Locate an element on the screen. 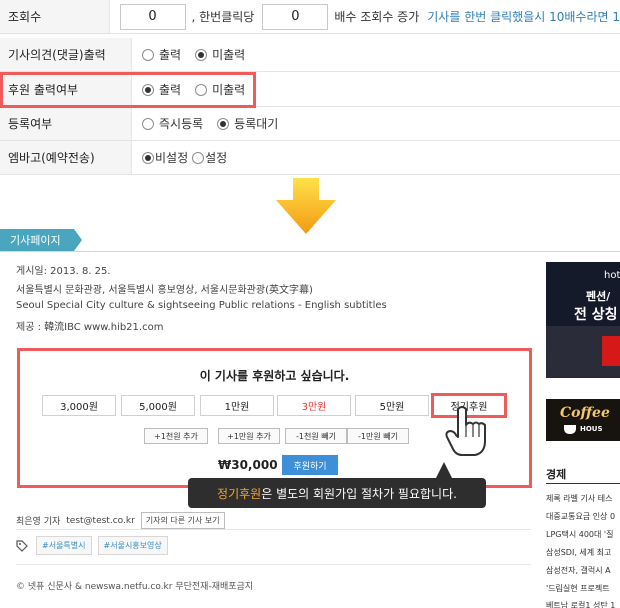 Image resolution: width=620 pixels, height=608 pixels. coffee-cup-icon is located at coordinates (570, 429).